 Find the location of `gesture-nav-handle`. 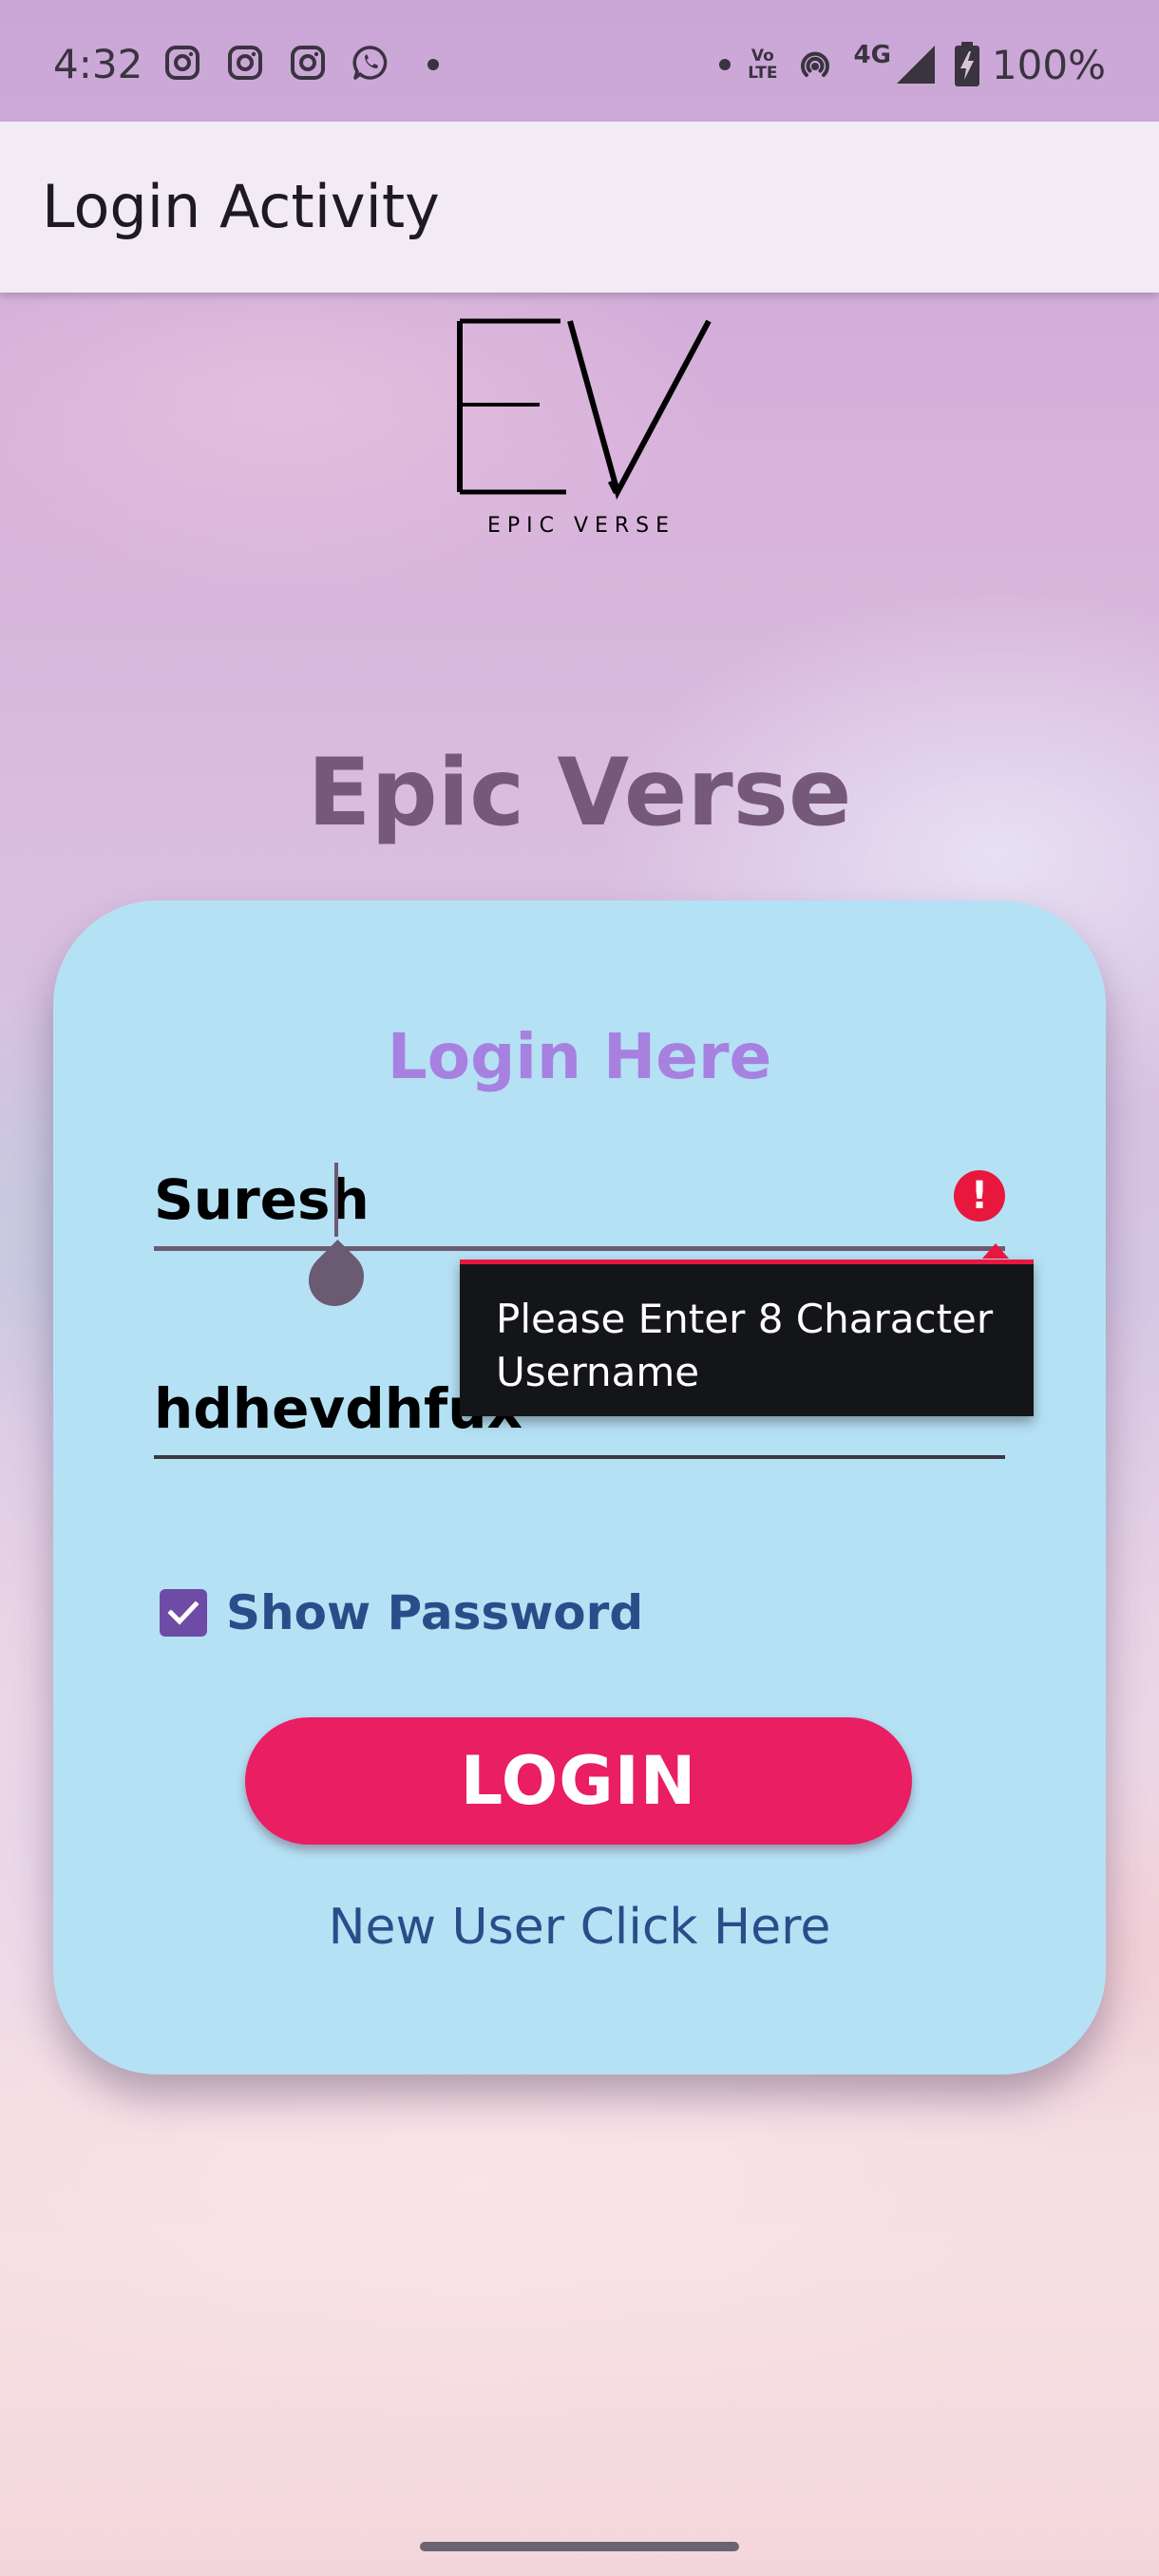

gesture-nav-handle is located at coordinates (579, 2546).